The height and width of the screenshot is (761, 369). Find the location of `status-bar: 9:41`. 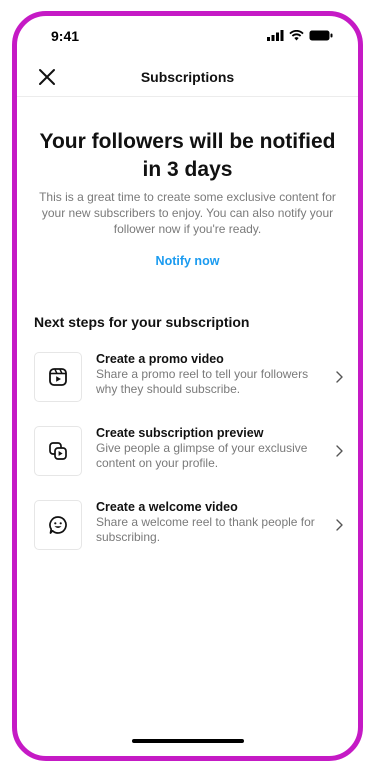

status-bar: 9:41 is located at coordinates (187, 36).